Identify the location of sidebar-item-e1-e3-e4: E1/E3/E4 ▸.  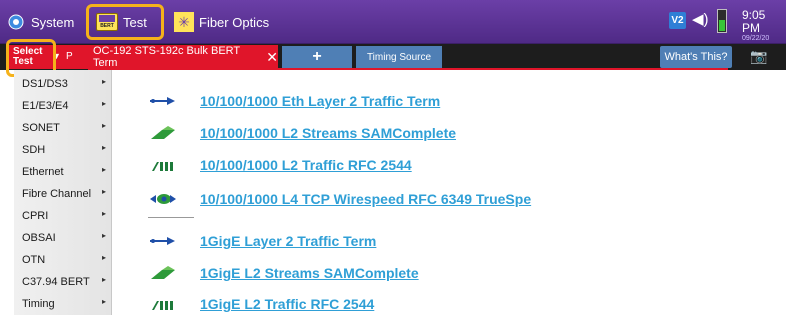
(63, 106).